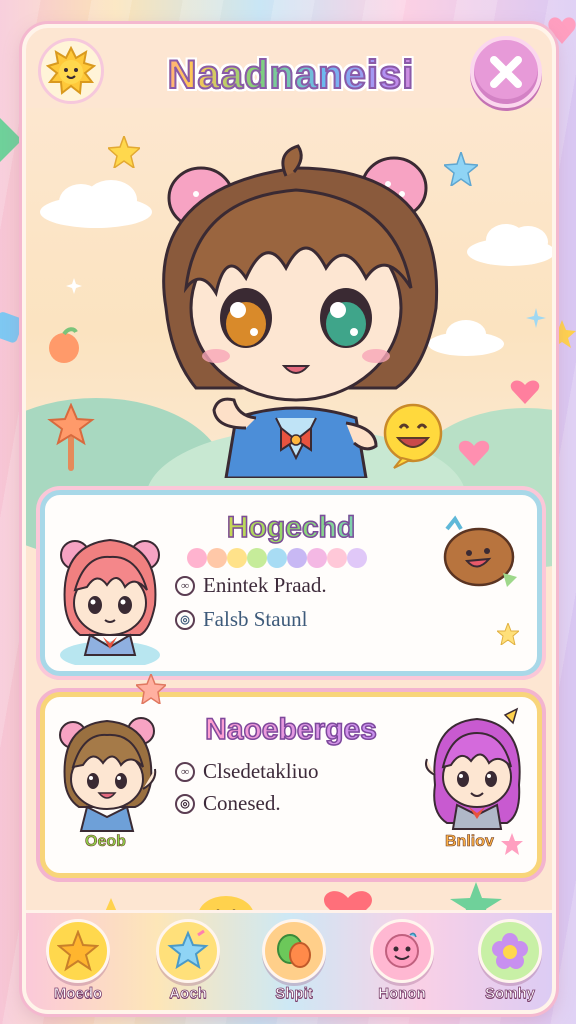 The width and height of the screenshot is (576, 1024). I want to click on bottom-nav: Moedo Aoch Shpit Honon Somhy, so click(289, 960).